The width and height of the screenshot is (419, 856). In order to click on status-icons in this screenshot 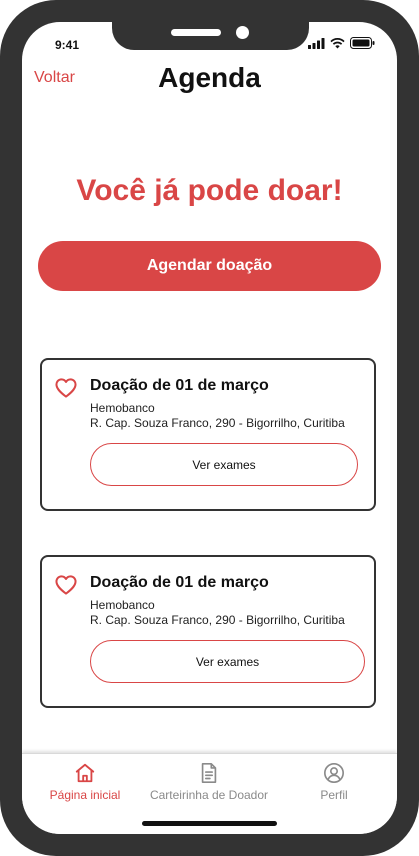, I will do `click(341, 43)`.